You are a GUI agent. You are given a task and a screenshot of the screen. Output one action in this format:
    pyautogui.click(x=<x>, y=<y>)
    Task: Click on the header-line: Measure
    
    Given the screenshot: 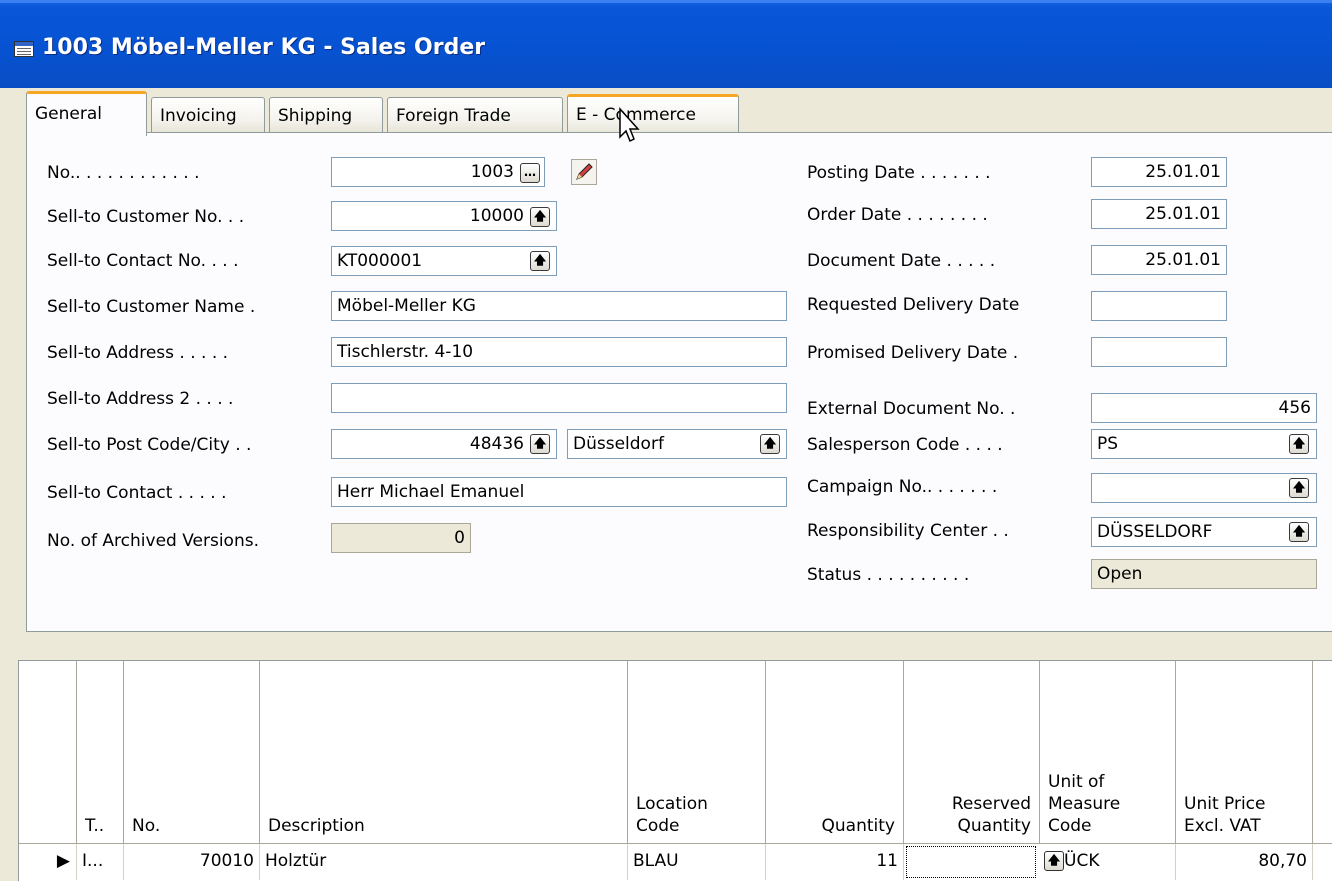 What is the action you would take?
    pyautogui.click(x=1084, y=804)
    